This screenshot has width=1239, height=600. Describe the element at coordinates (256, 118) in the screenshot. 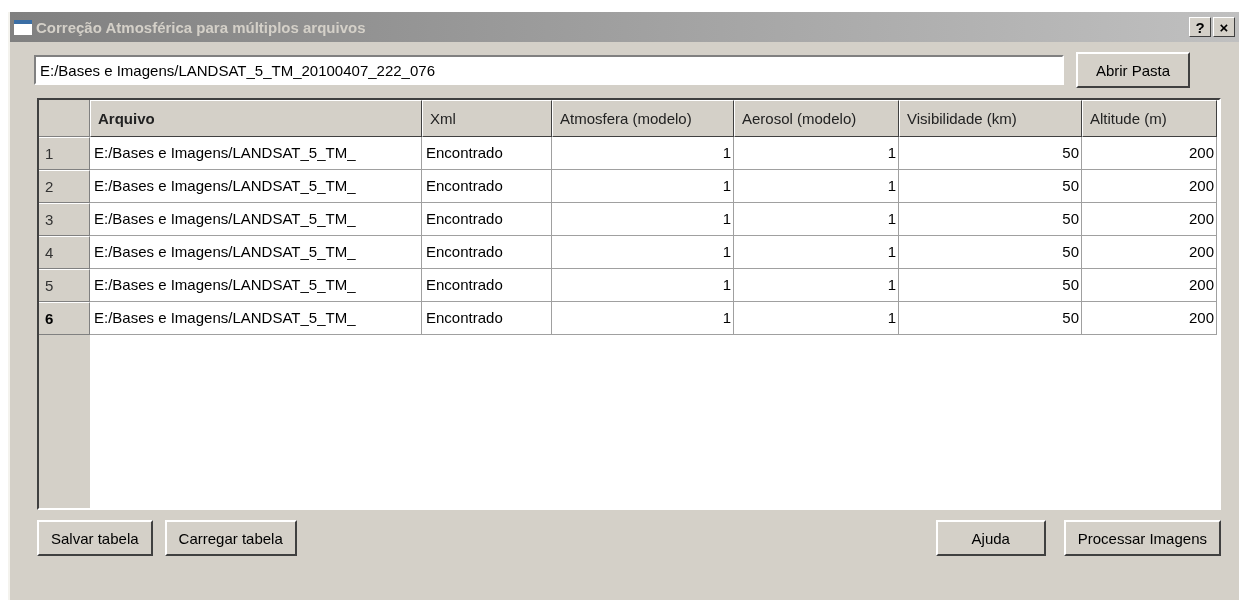

I see `column-header: Arquivo` at that location.